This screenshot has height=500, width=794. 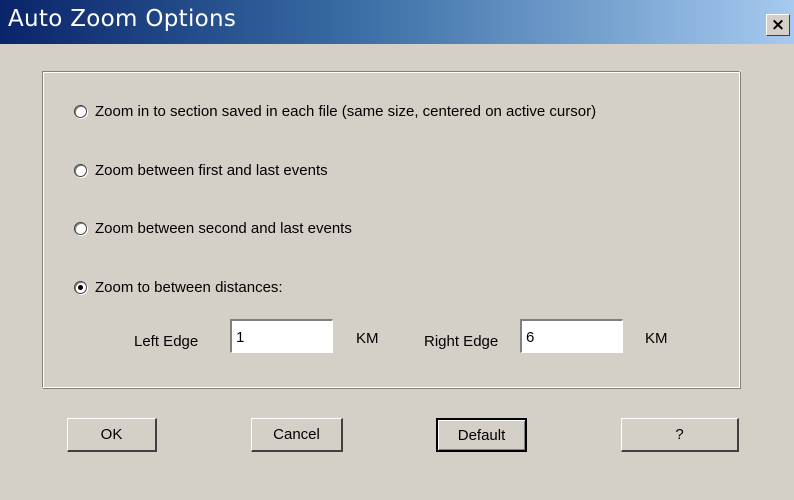 I want to click on cancel-button: Cancel, so click(x=297, y=435).